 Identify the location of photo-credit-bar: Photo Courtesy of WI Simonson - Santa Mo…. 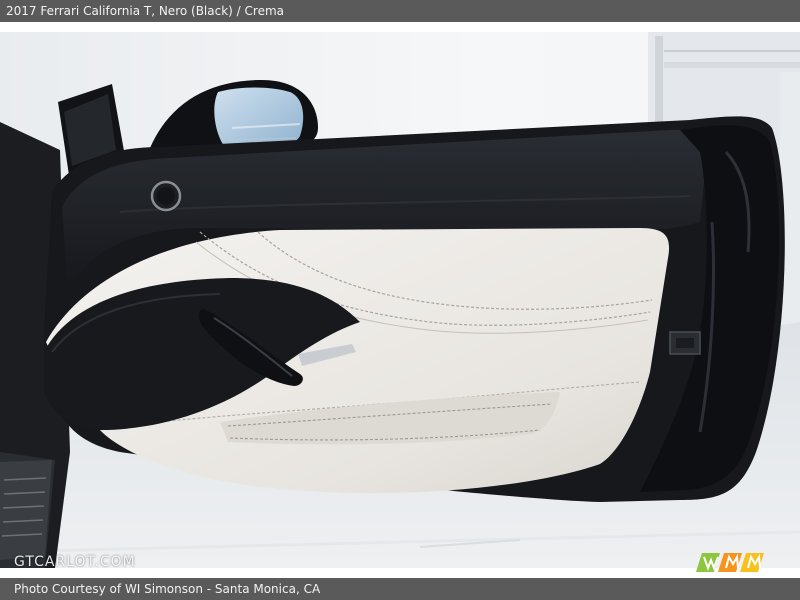
(400, 589).